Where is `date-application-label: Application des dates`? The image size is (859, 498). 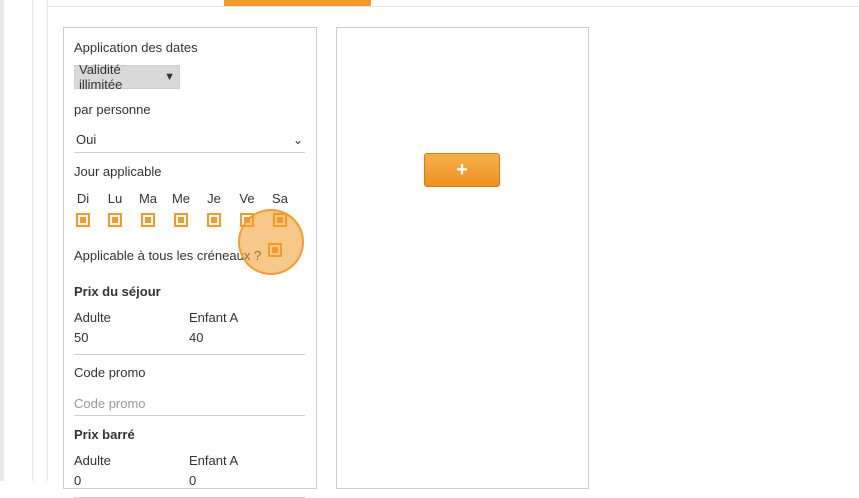 date-application-label: Application des dates is located at coordinates (136, 47).